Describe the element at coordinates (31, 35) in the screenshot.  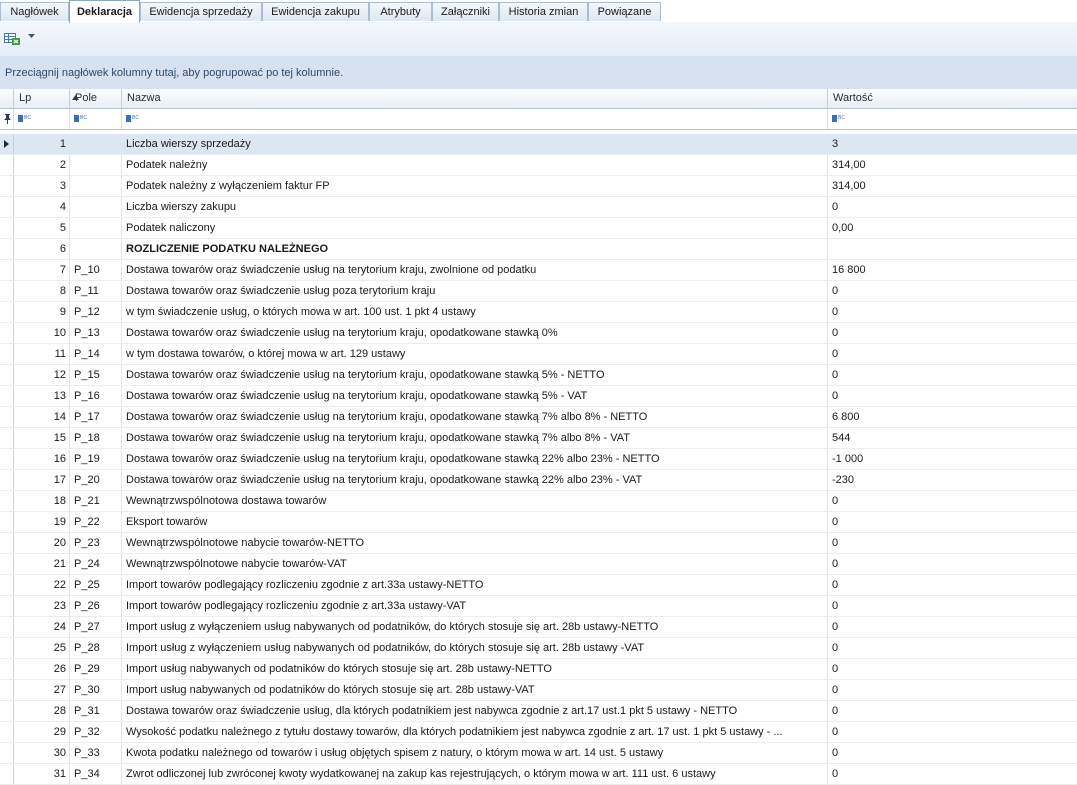
I see `chevron-down-icon` at that location.